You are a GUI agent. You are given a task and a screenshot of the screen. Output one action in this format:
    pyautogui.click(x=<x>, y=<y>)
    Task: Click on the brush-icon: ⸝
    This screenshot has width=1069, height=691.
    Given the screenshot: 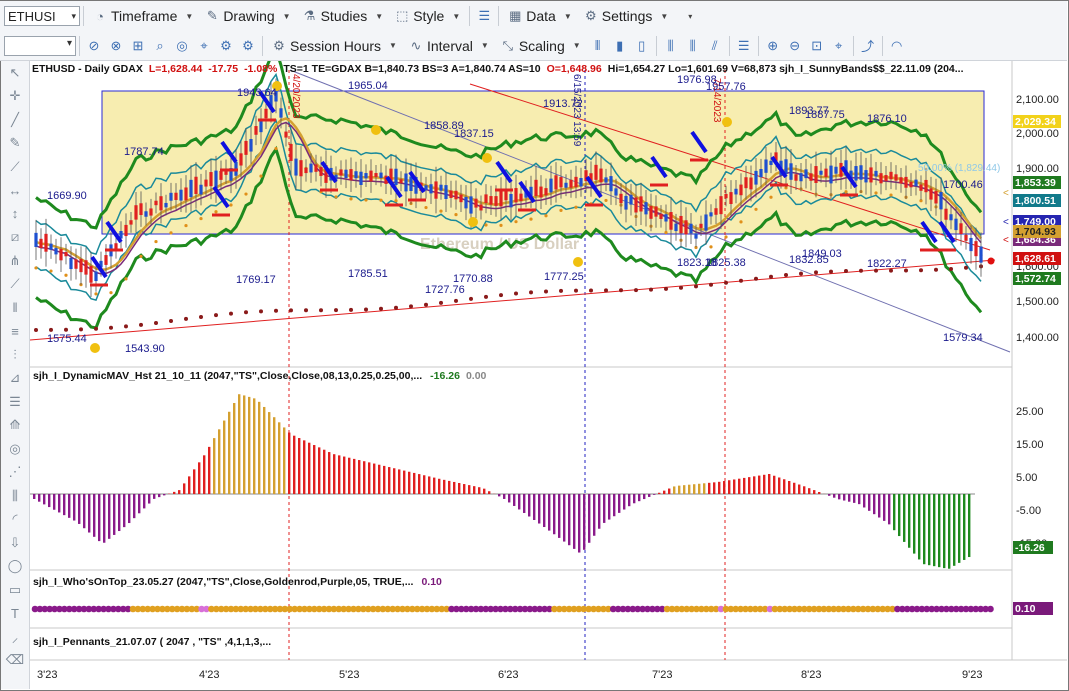 What is the action you would take?
    pyautogui.click(x=15, y=637)
    